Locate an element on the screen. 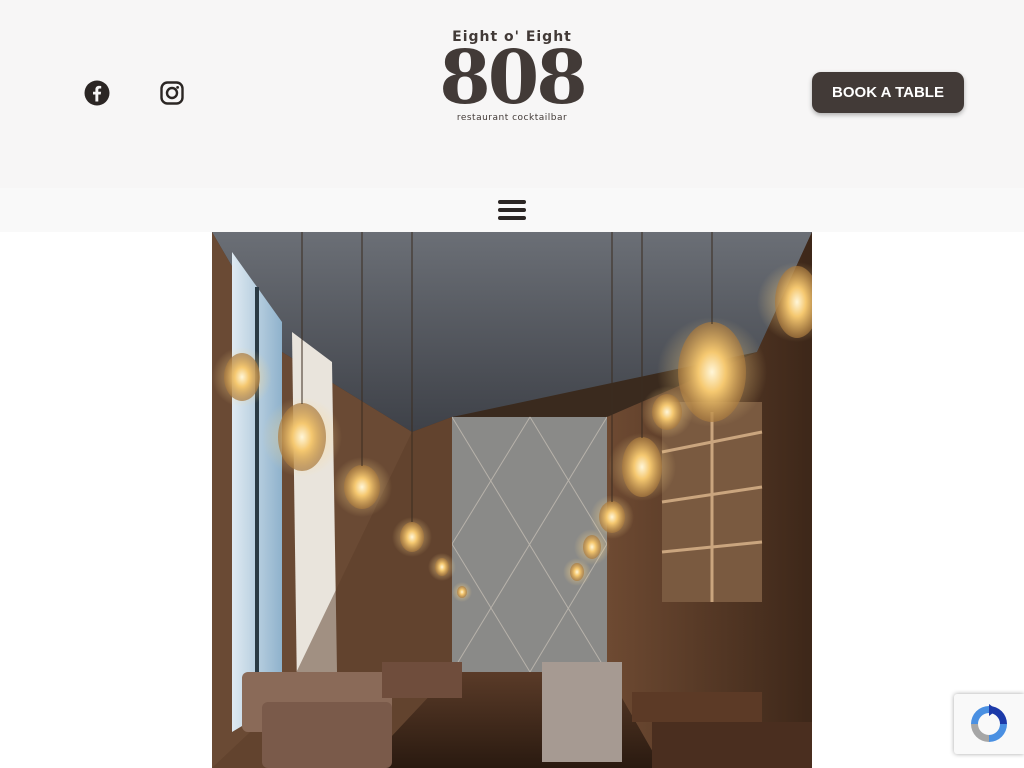  hamburger-menu-icon is located at coordinates (512, 210).